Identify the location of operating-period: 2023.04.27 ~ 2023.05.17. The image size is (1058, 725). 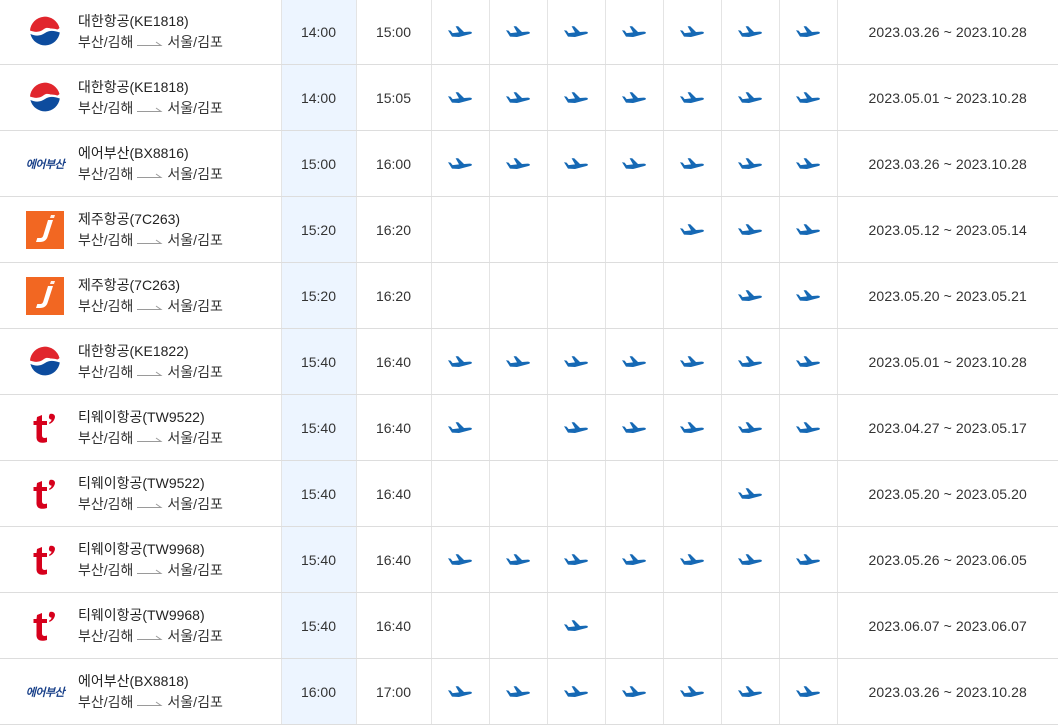
(947, 427).